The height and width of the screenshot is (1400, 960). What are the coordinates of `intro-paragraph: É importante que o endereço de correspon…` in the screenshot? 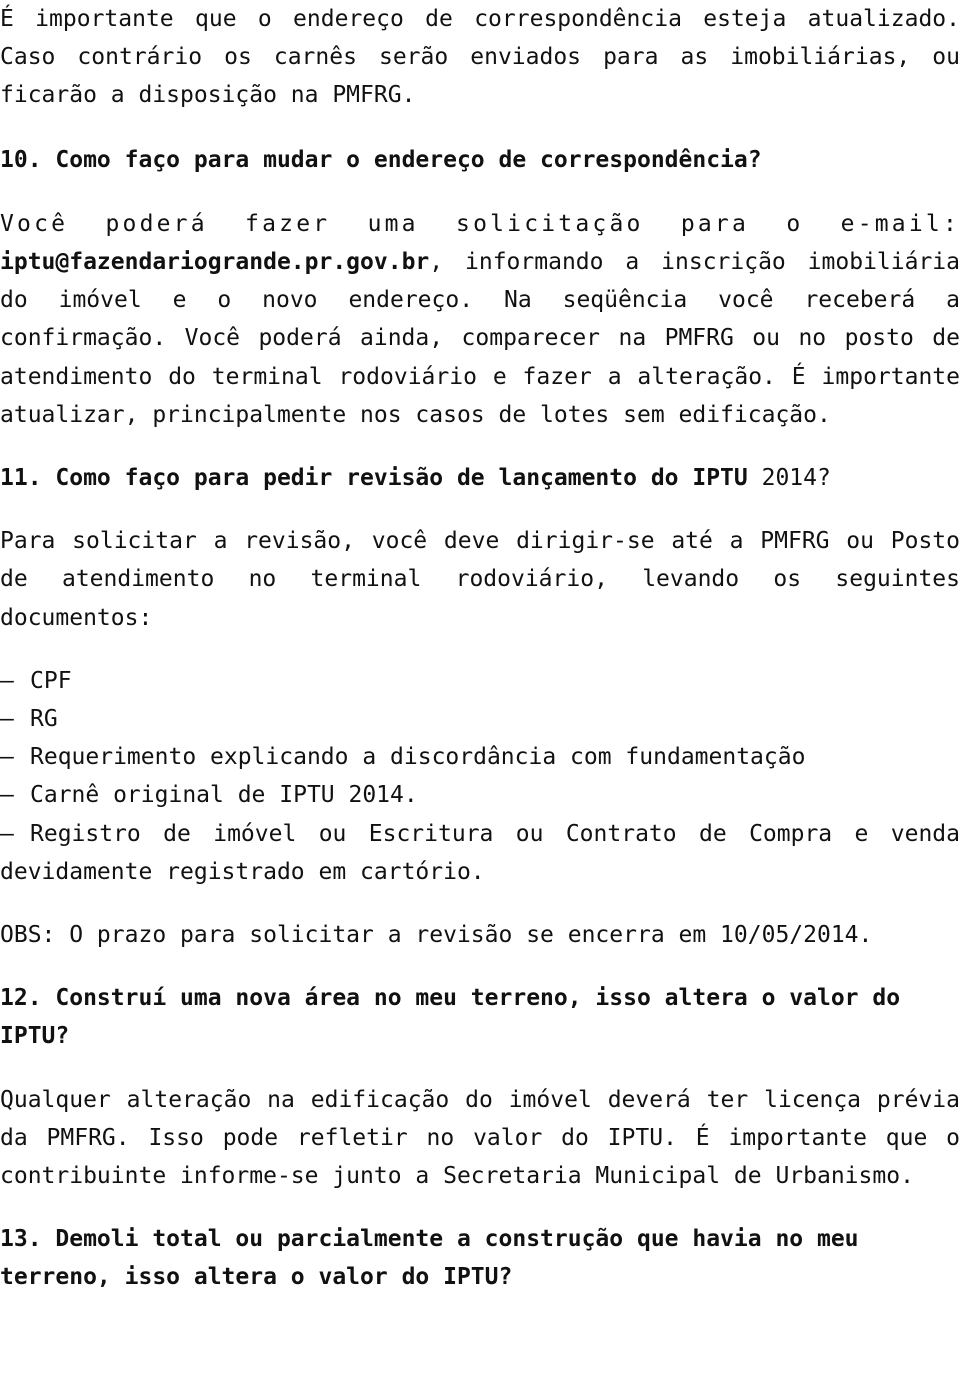 It's located at (480, 57).